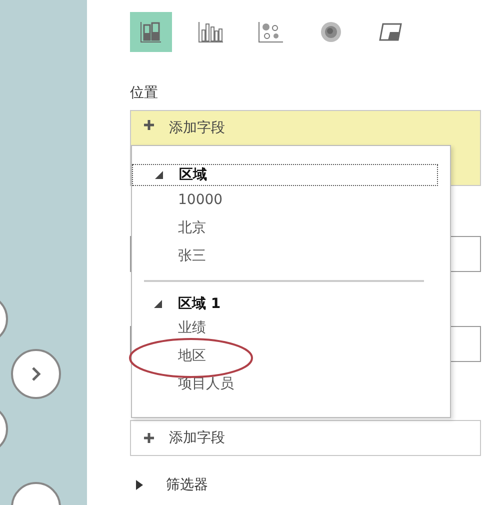 This screenshot has width=500, height=505. I want to click on section-label: 位置, so click(144, 93).